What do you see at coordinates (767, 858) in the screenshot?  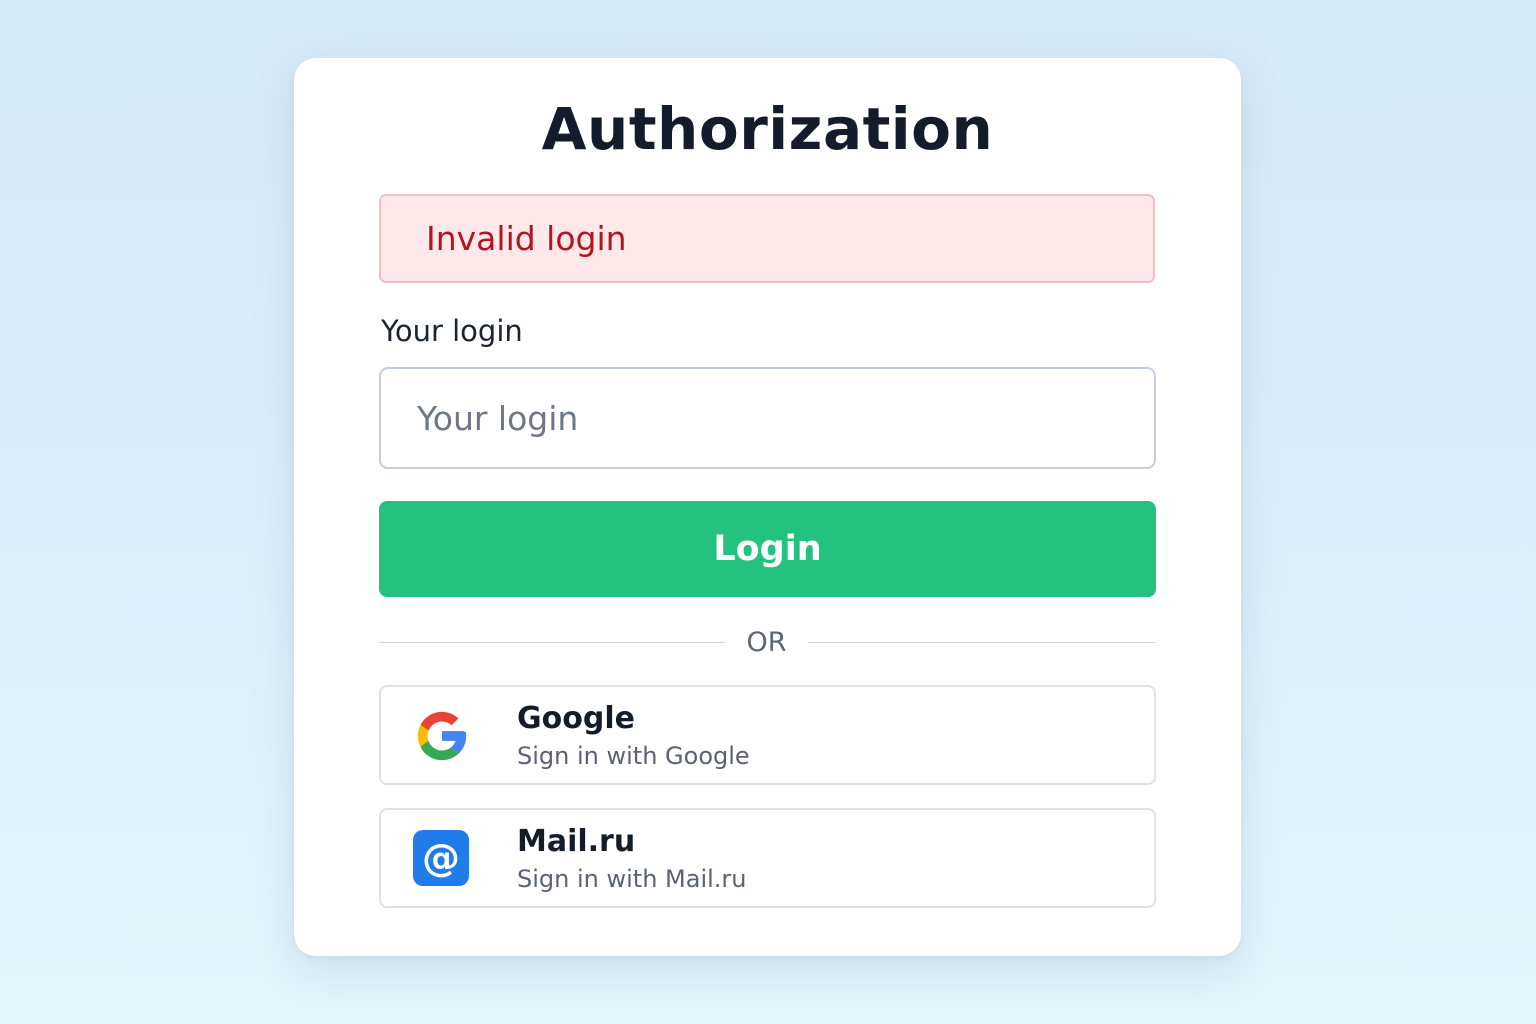 I see `mailru-signin-button: @ Mail.ru Sign in with Mail.ru` at bounding box center [767, 858].